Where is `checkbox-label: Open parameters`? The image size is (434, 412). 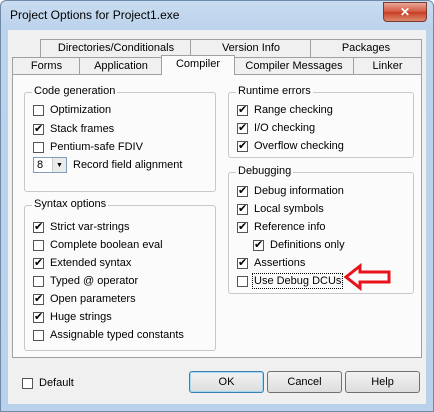
checkbox-label: Open parameters is located at coordinates (93, 299).